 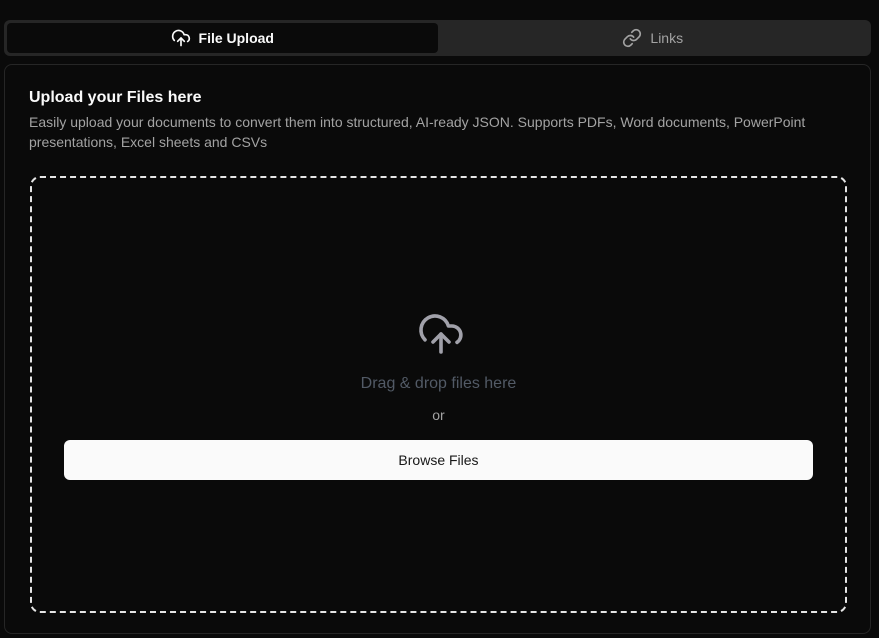 I want to click on tab-links-label: Links, so click(x=667, y=38).